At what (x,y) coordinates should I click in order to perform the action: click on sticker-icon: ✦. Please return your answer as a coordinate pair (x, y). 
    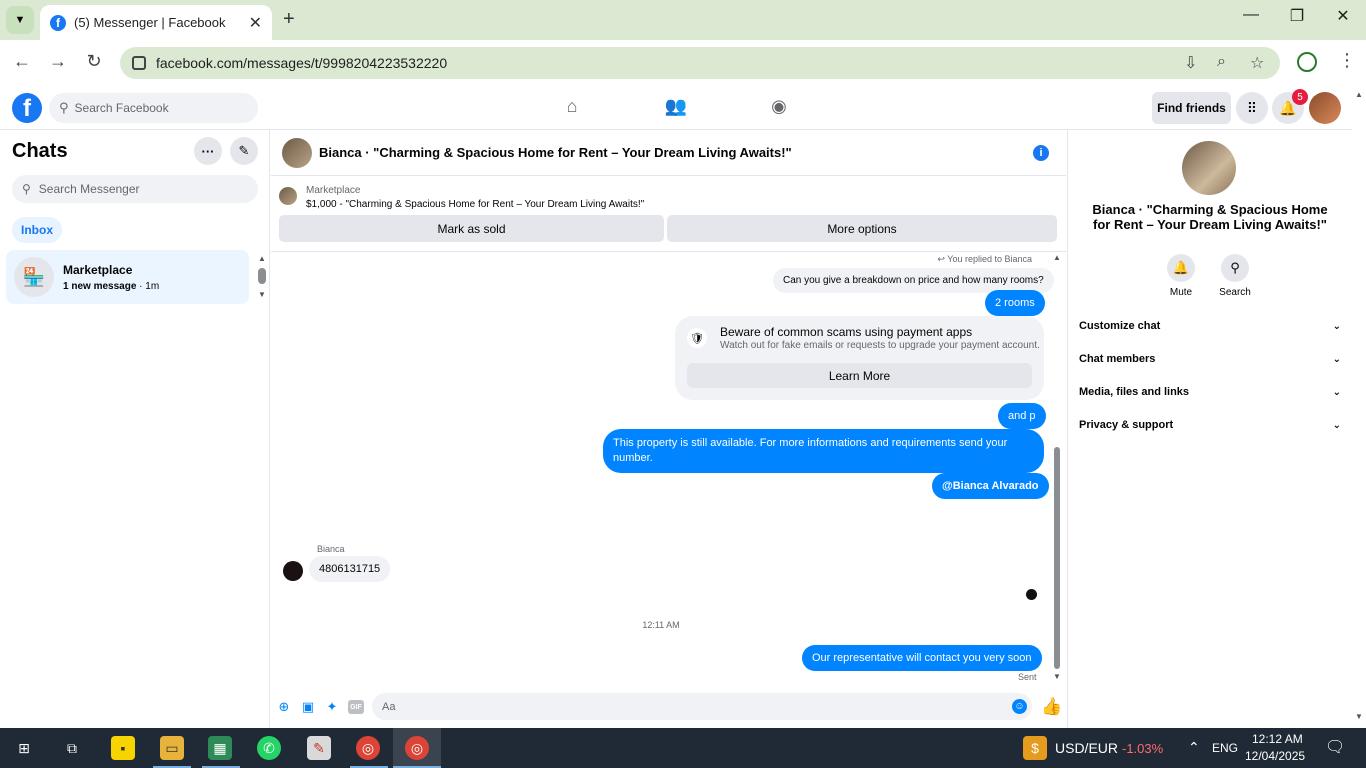
    Looking at the image, I should click on (332, 707).